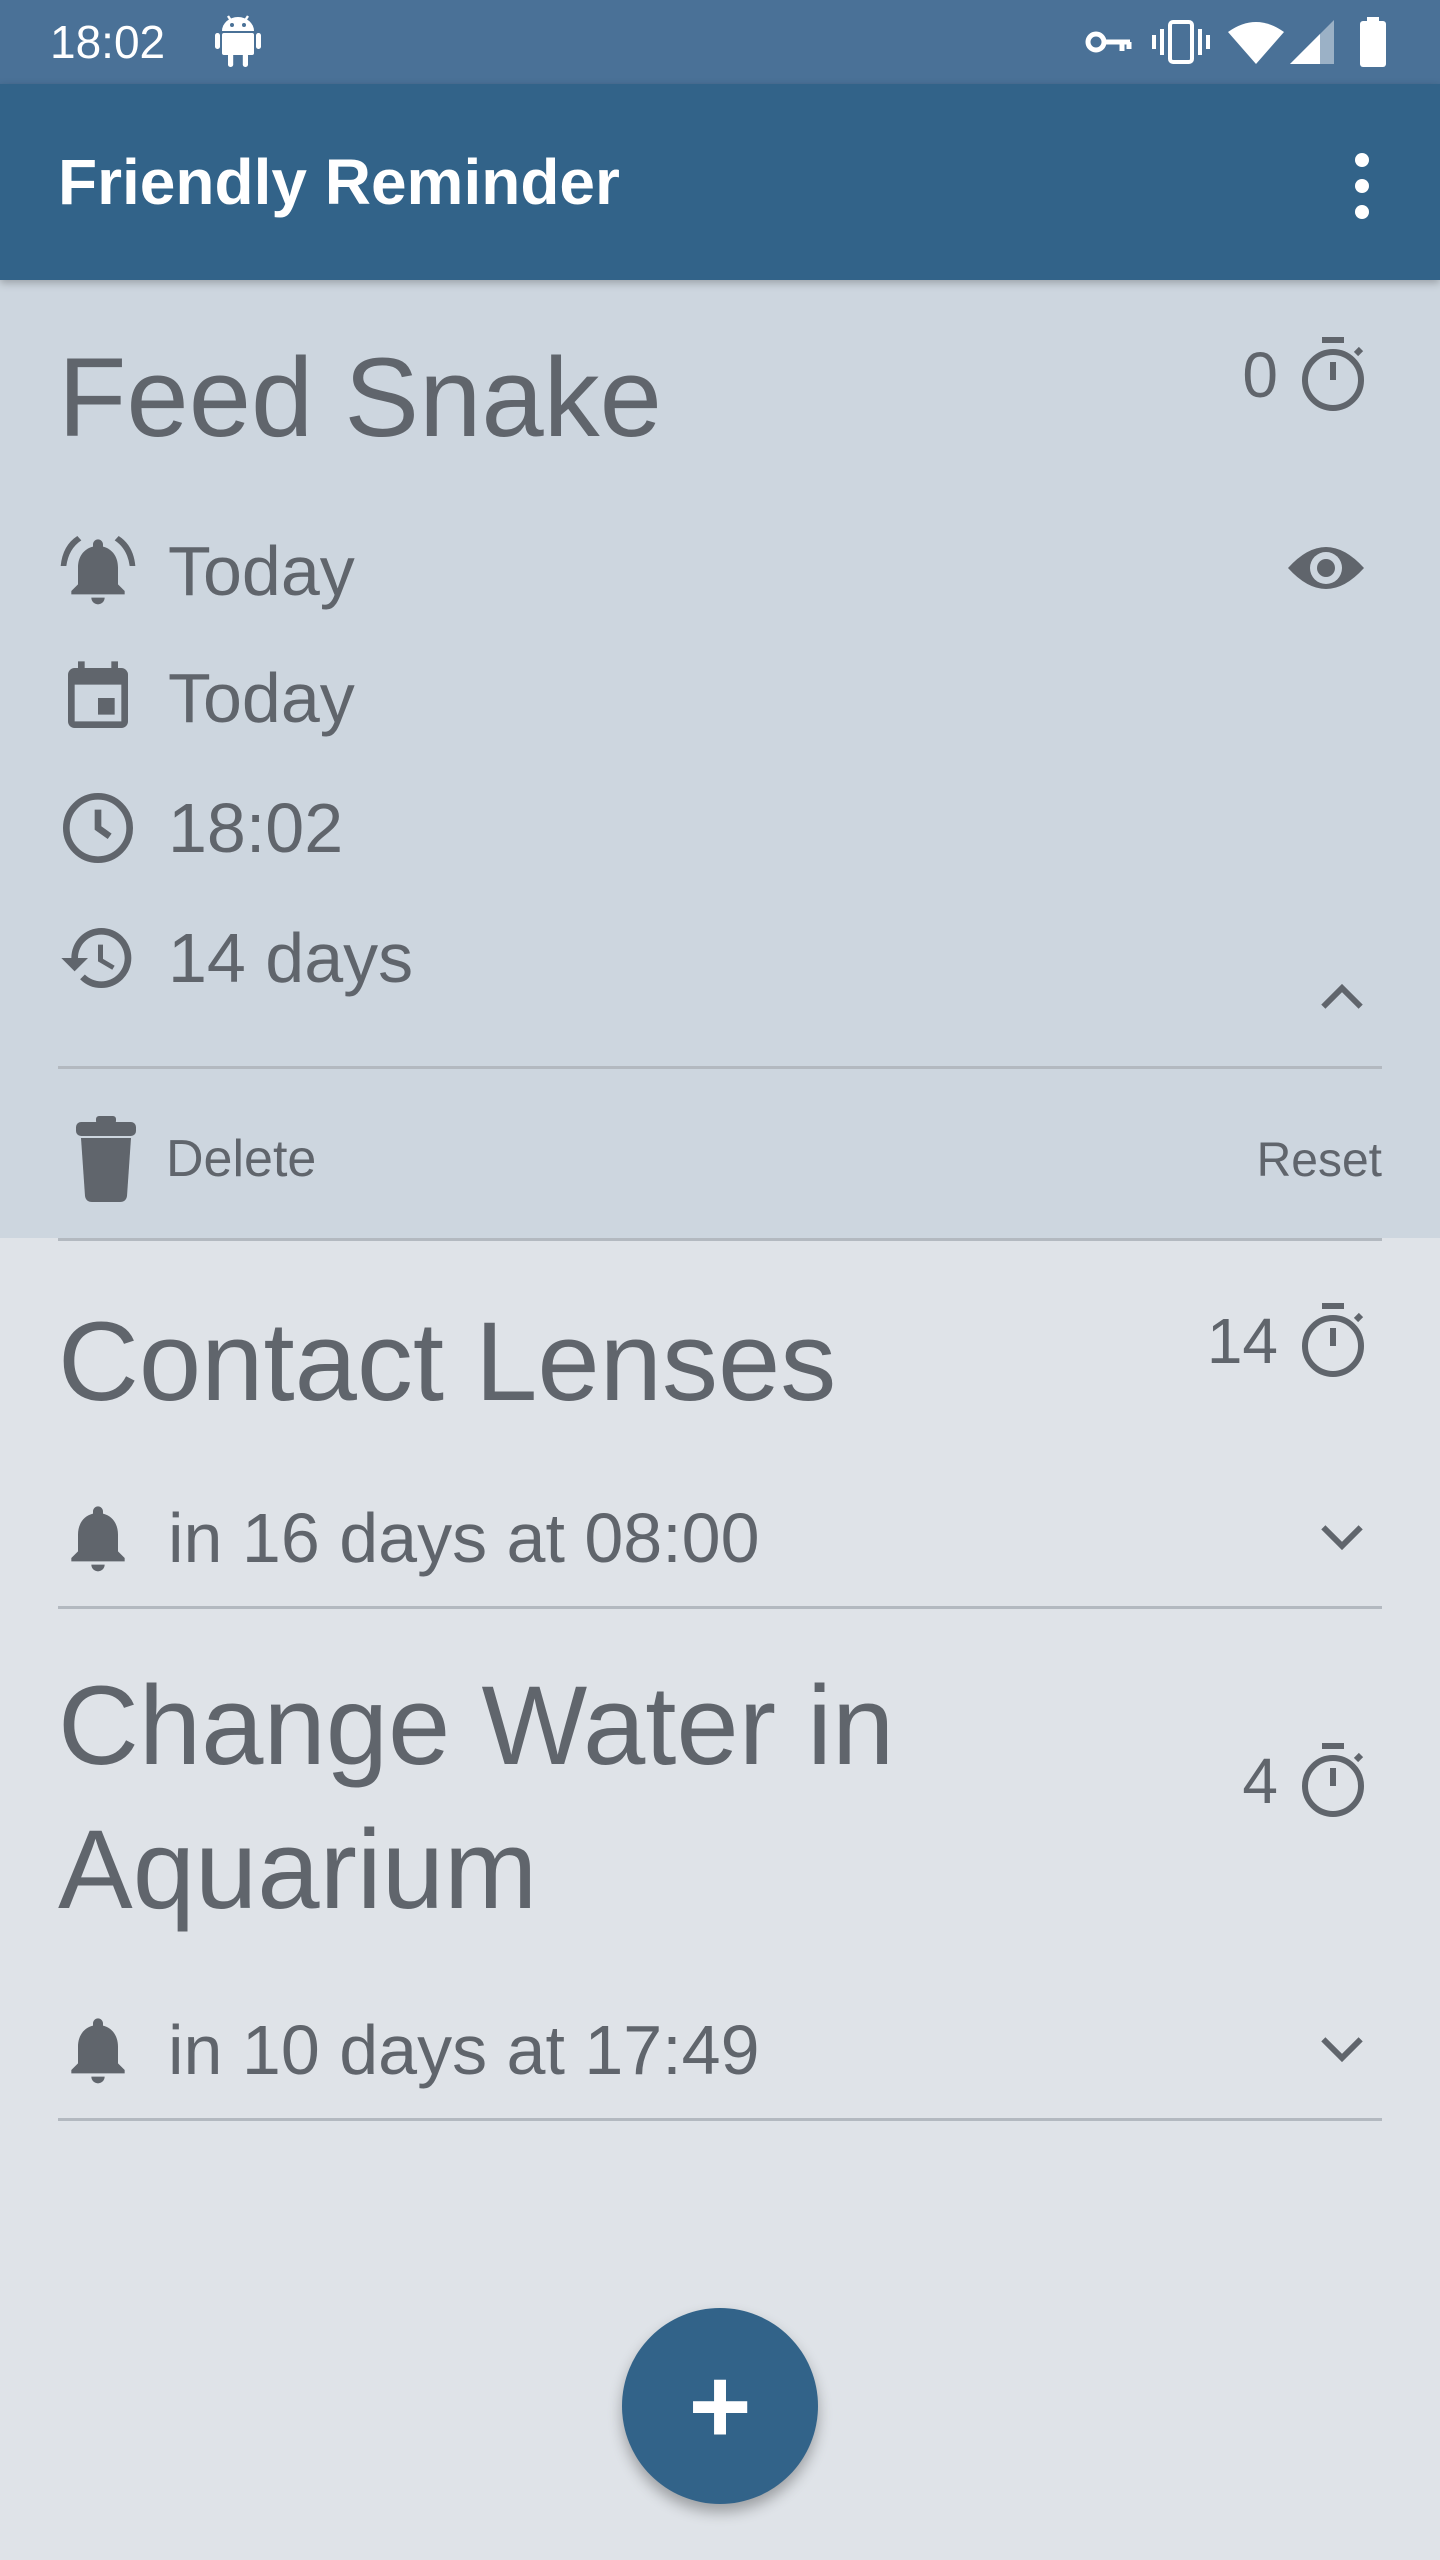  I want to click on next-reminder-text: in 10 days at 17:49, so click(464, 2050).